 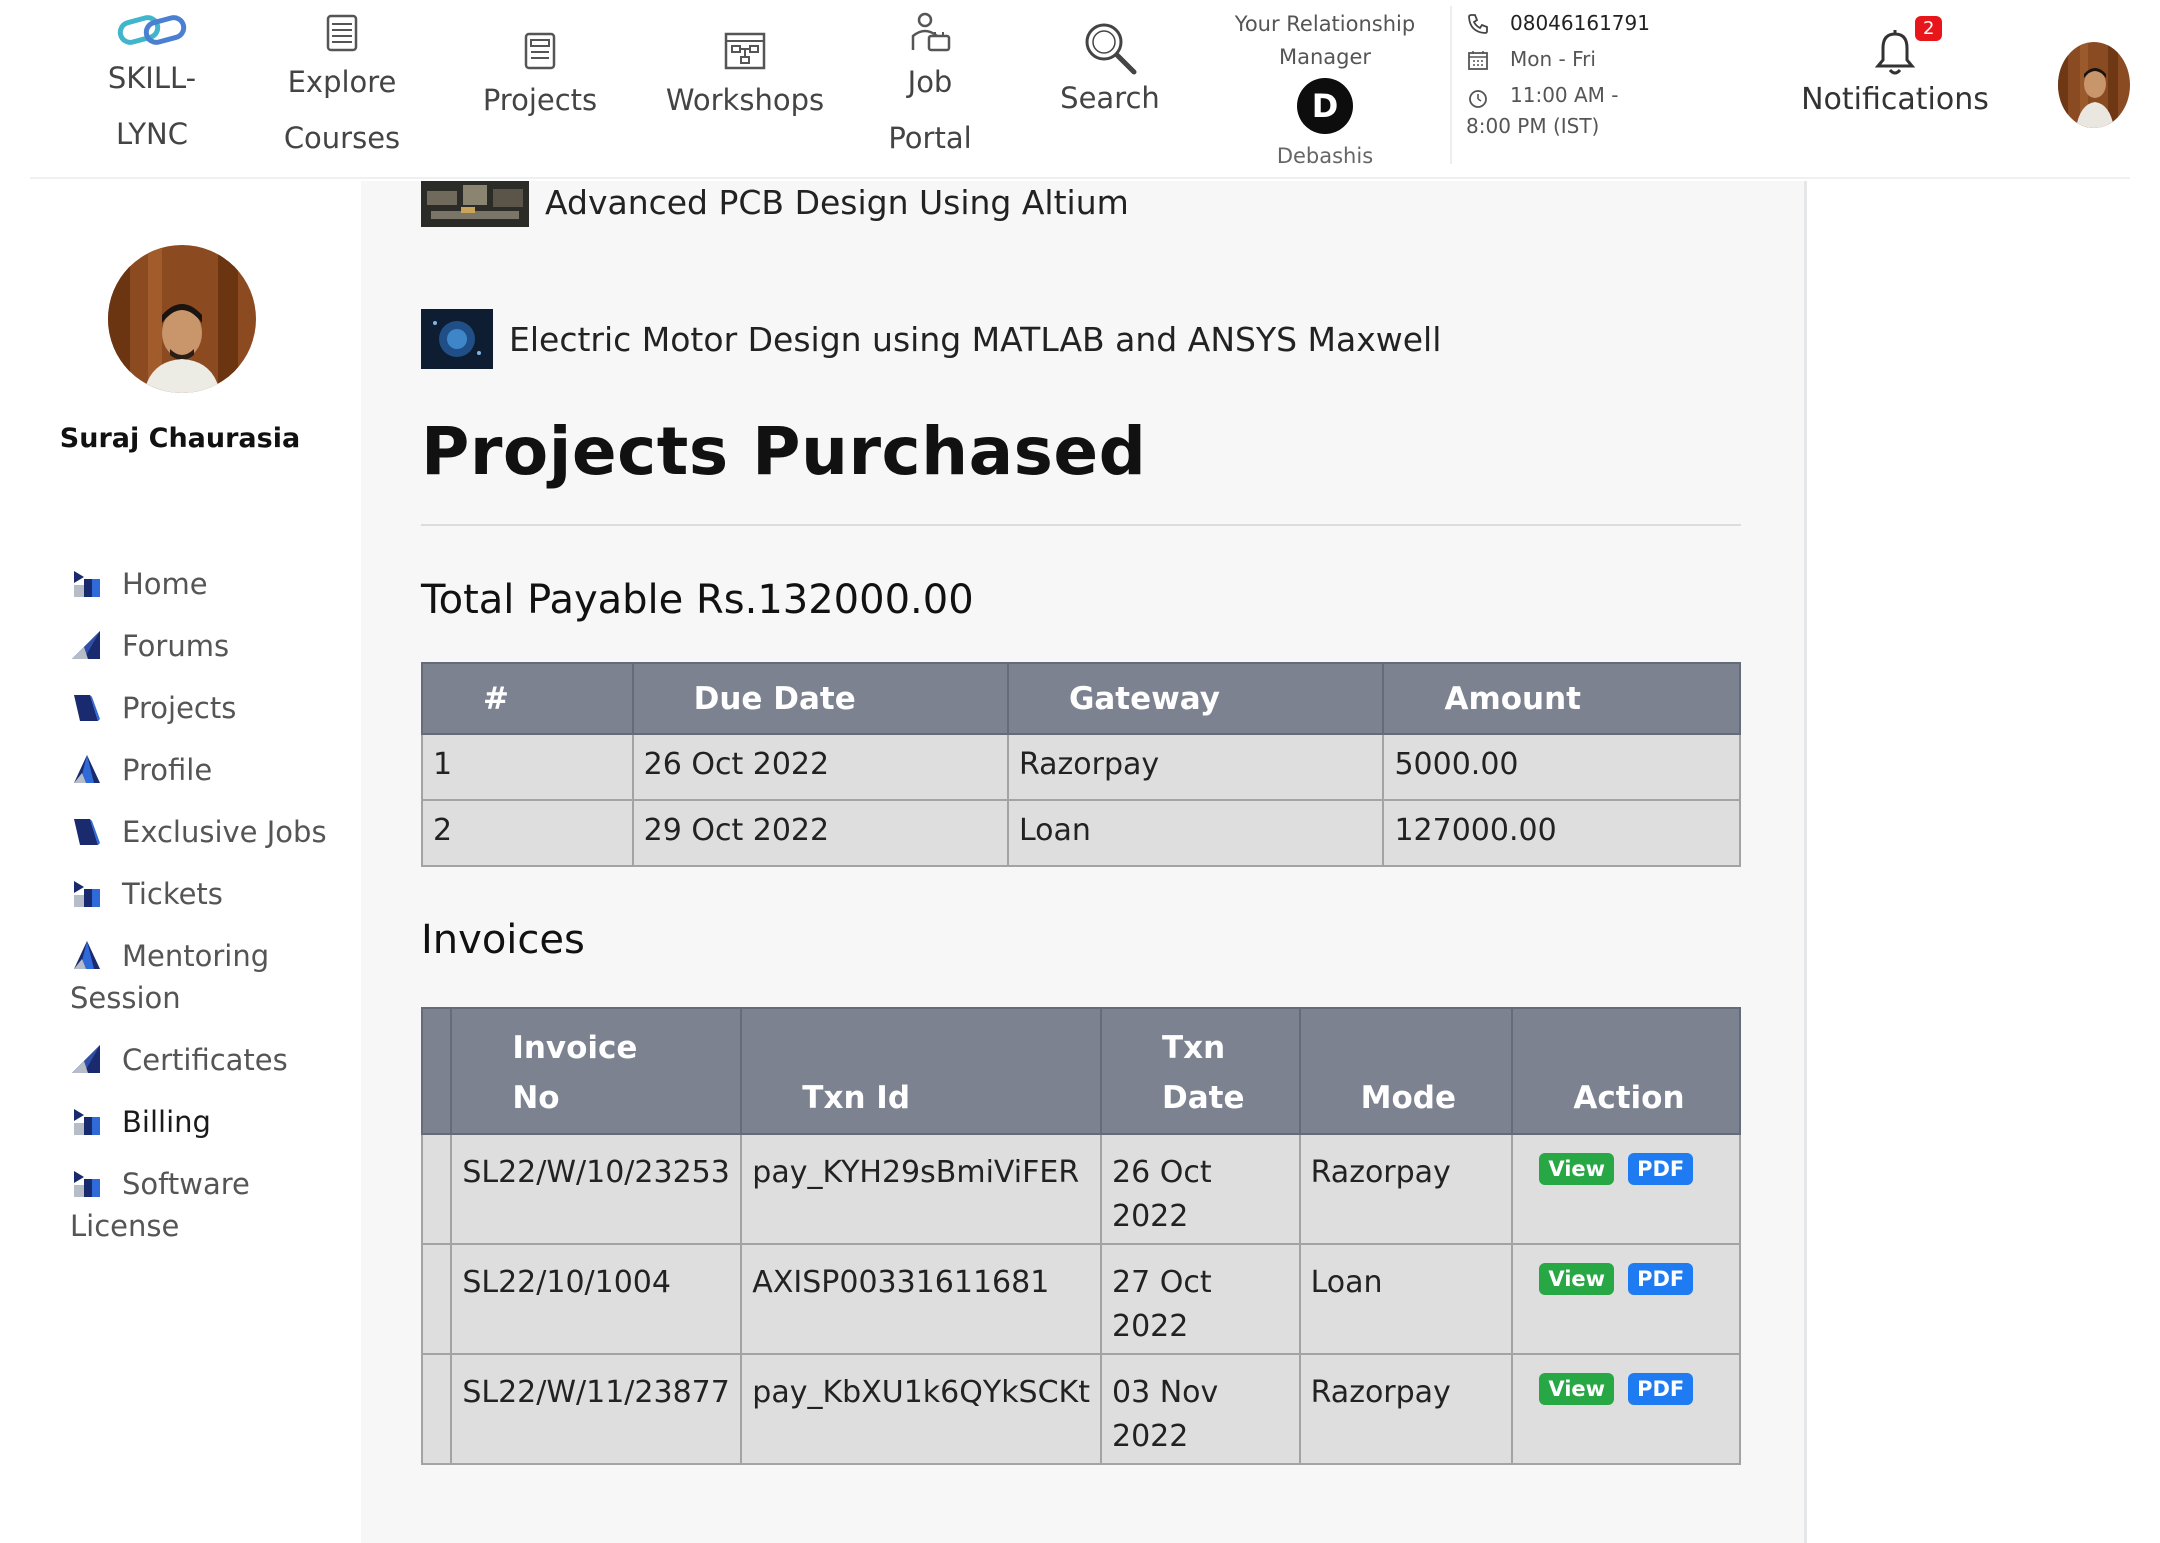 What do you see at coordinates (215, 584) in the screenshot?
I see `sidebar-item-home: Home` at bounding box center [215, 584].